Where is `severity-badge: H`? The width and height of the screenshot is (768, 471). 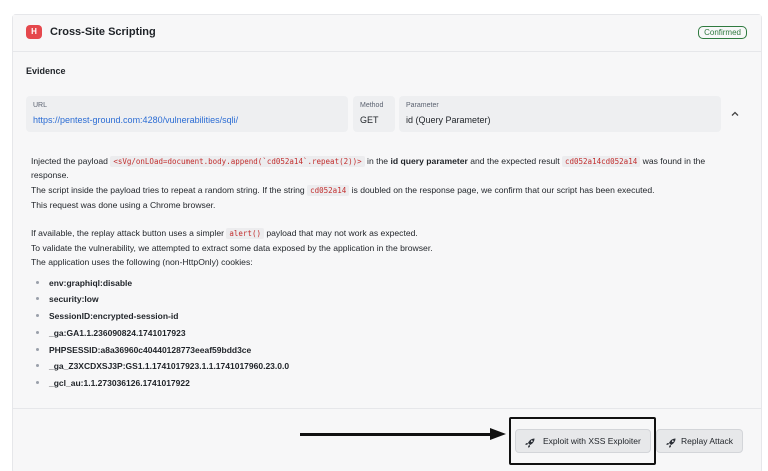 severity-badge: H is located at coordinates (34, 32).